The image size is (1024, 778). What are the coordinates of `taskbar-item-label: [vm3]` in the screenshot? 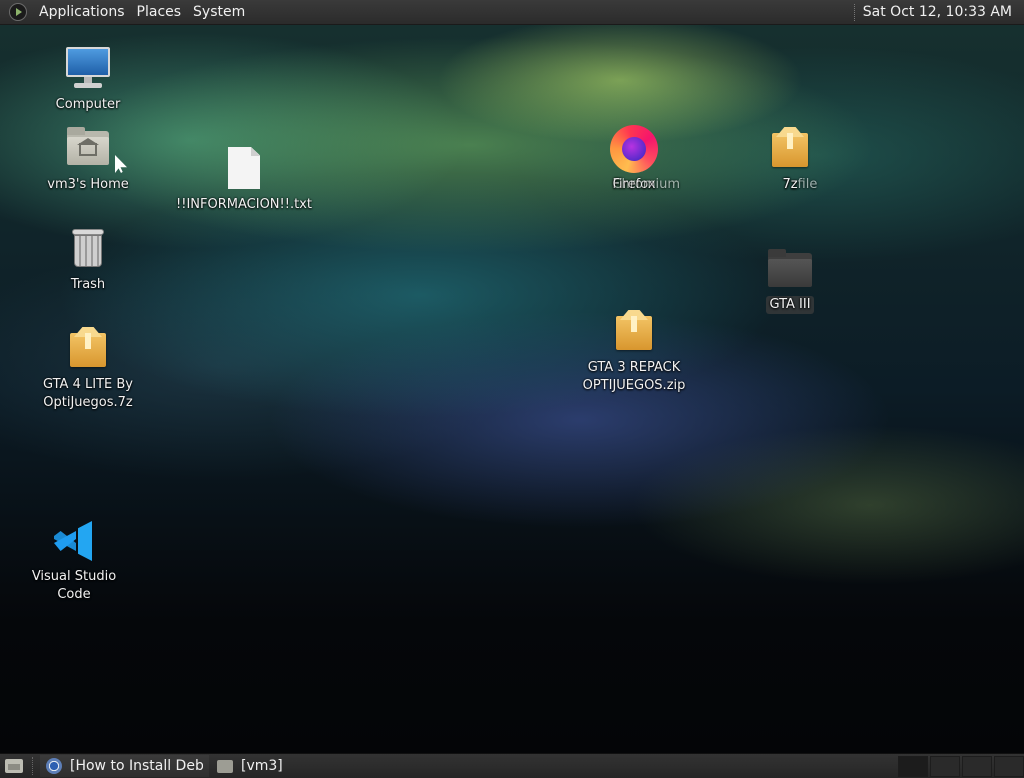 It's located at (262, 766).